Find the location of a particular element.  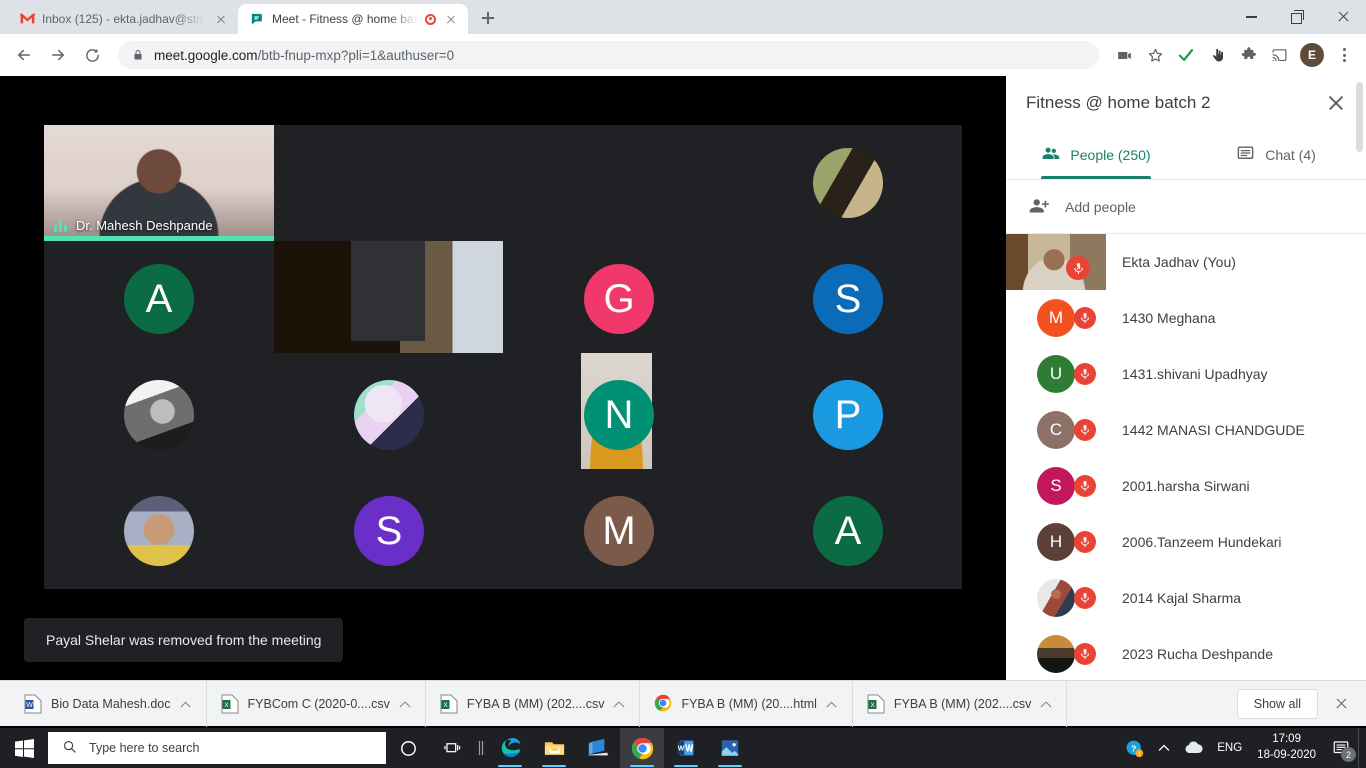

help-question-icon: ?! is located at coordinates (1134, 748).